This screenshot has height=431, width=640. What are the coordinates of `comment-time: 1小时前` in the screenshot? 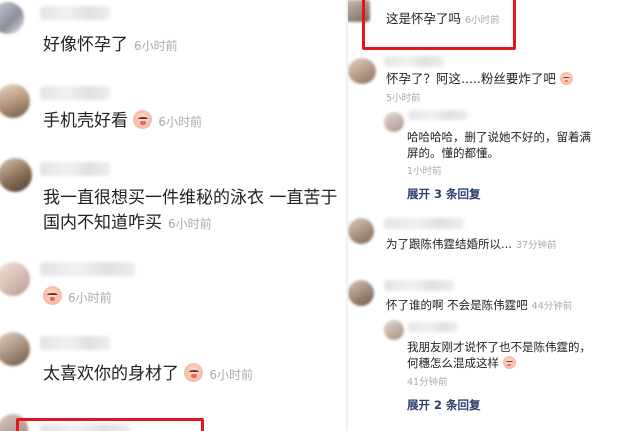 It's located at (424, 171).